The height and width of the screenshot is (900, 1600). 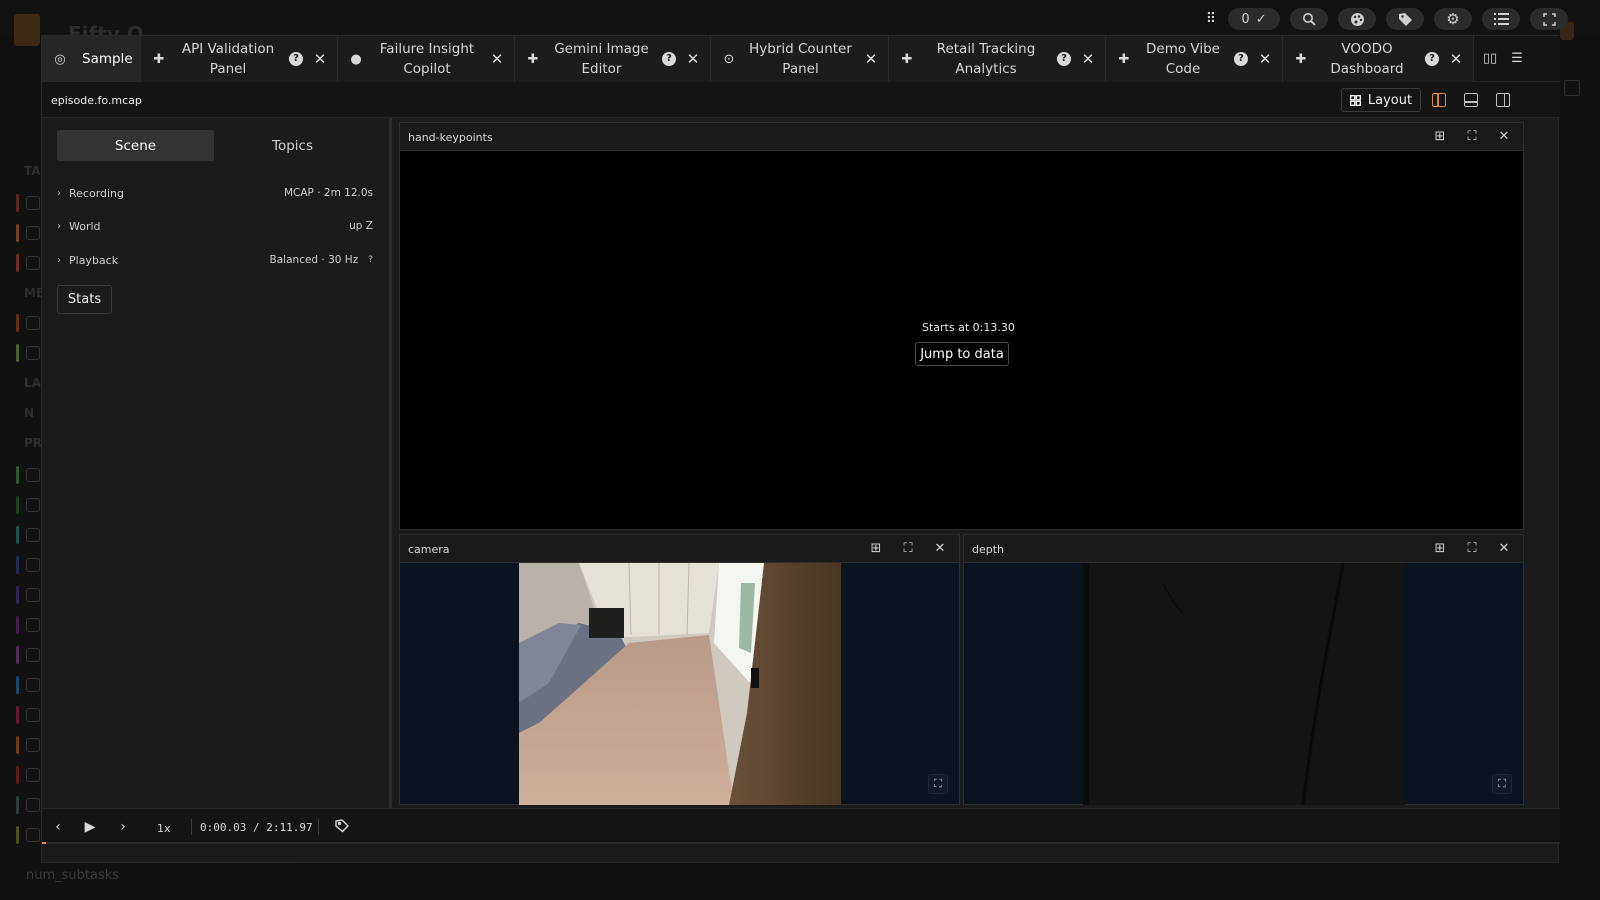 I want to click on palette-button, so click(x=1357, y=19).